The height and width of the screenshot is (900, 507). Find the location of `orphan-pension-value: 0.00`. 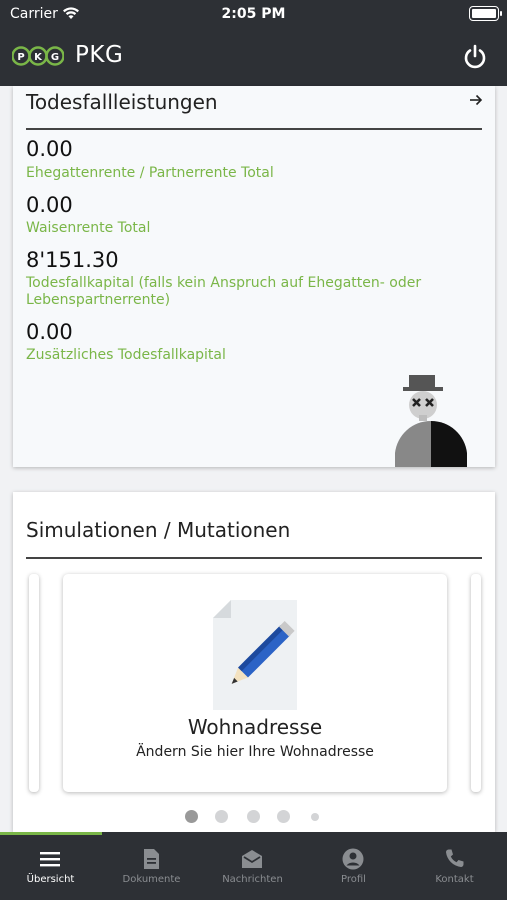

orphan-pension-value: 0.00 is located at coordinates (49, 205).